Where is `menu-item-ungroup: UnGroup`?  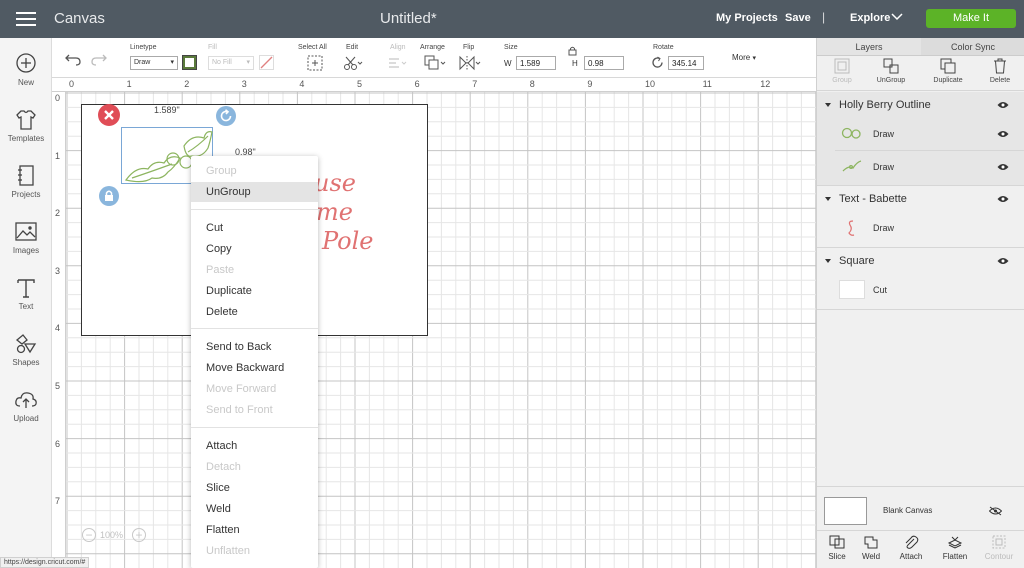
menu-item-ungroup: UnGroup is located at coordinates (254, 192).